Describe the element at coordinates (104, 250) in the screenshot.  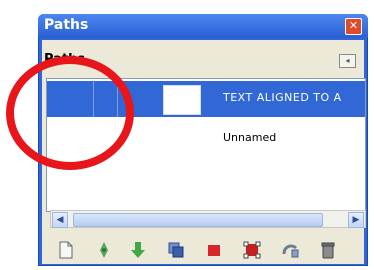
I see `duplicate-path-icon` at that location.